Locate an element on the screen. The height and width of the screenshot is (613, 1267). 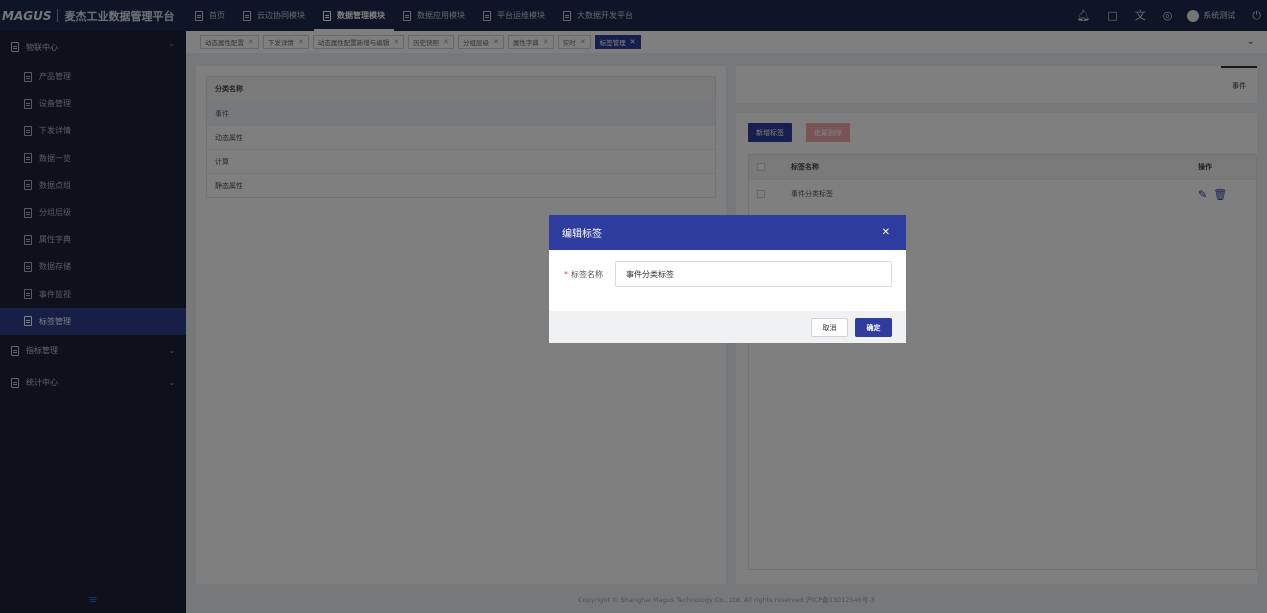
dialog-header: 编辑标签 ✕ is located at coordinates (727, 232).